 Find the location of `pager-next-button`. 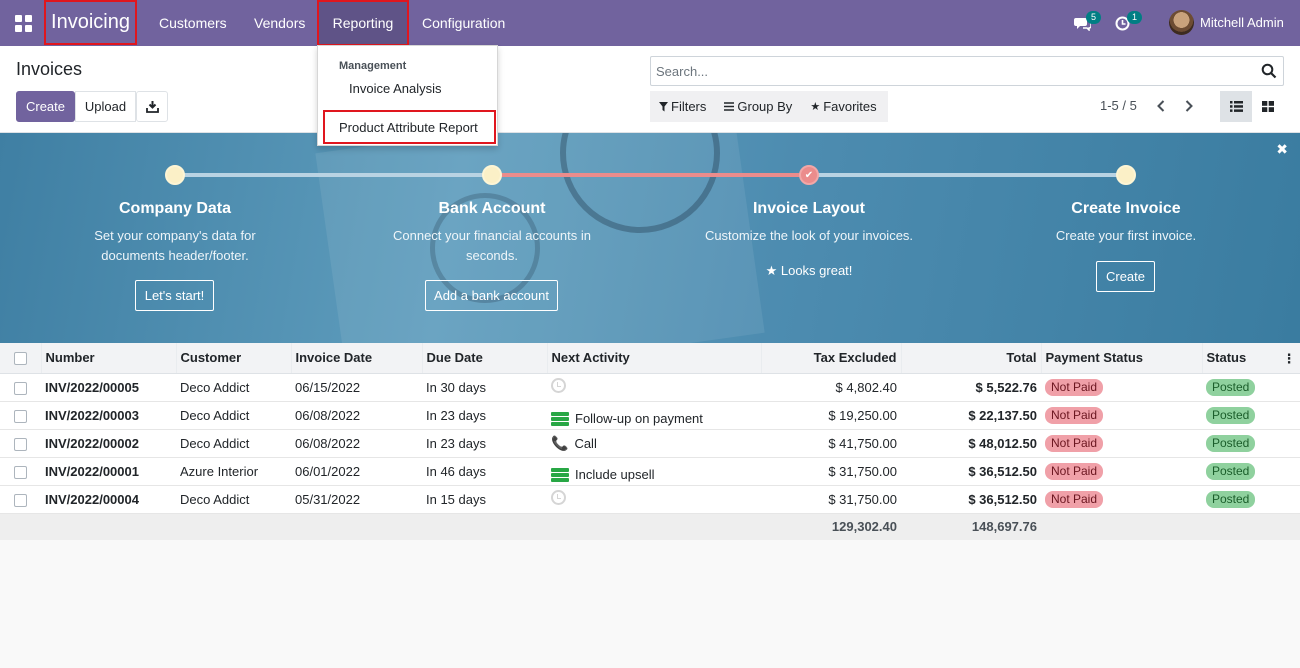

pager-next-button is located at coordinates (1189, 106).